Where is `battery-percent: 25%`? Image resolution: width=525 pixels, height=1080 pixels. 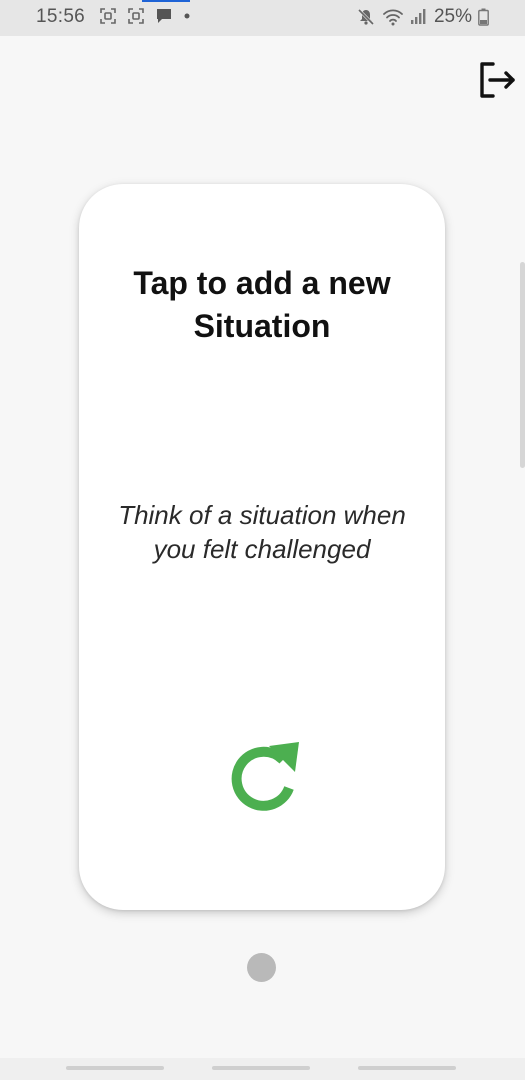
battery-percent: 25% is located at coordinates (452, 16).